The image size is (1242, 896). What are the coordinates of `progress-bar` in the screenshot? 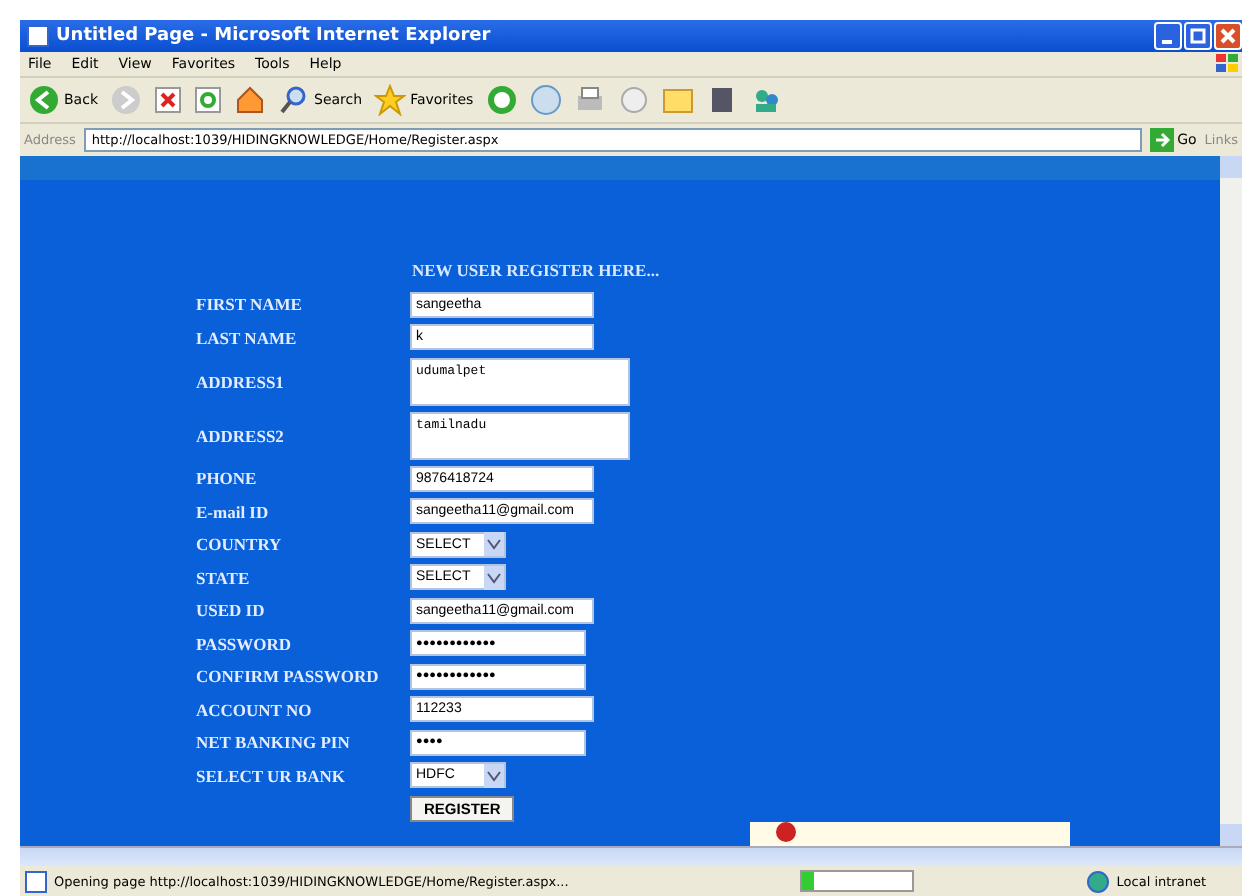 It's located at (857, 881).